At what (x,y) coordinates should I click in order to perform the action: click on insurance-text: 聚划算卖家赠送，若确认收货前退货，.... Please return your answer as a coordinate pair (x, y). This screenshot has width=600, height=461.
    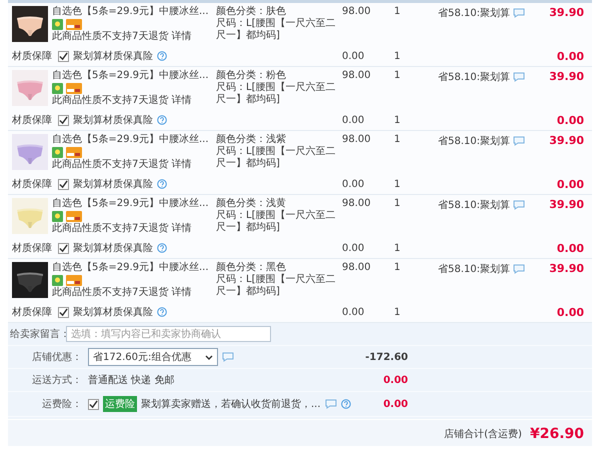
    Looking at the image, I should click on (231, 404).